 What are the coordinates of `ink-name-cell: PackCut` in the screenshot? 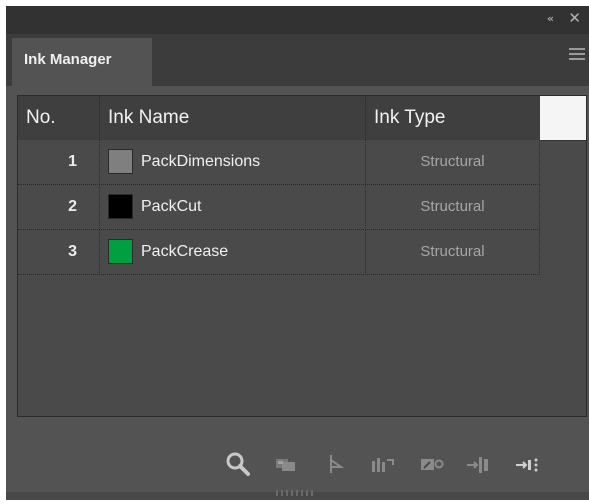 It's located at (233, 207).